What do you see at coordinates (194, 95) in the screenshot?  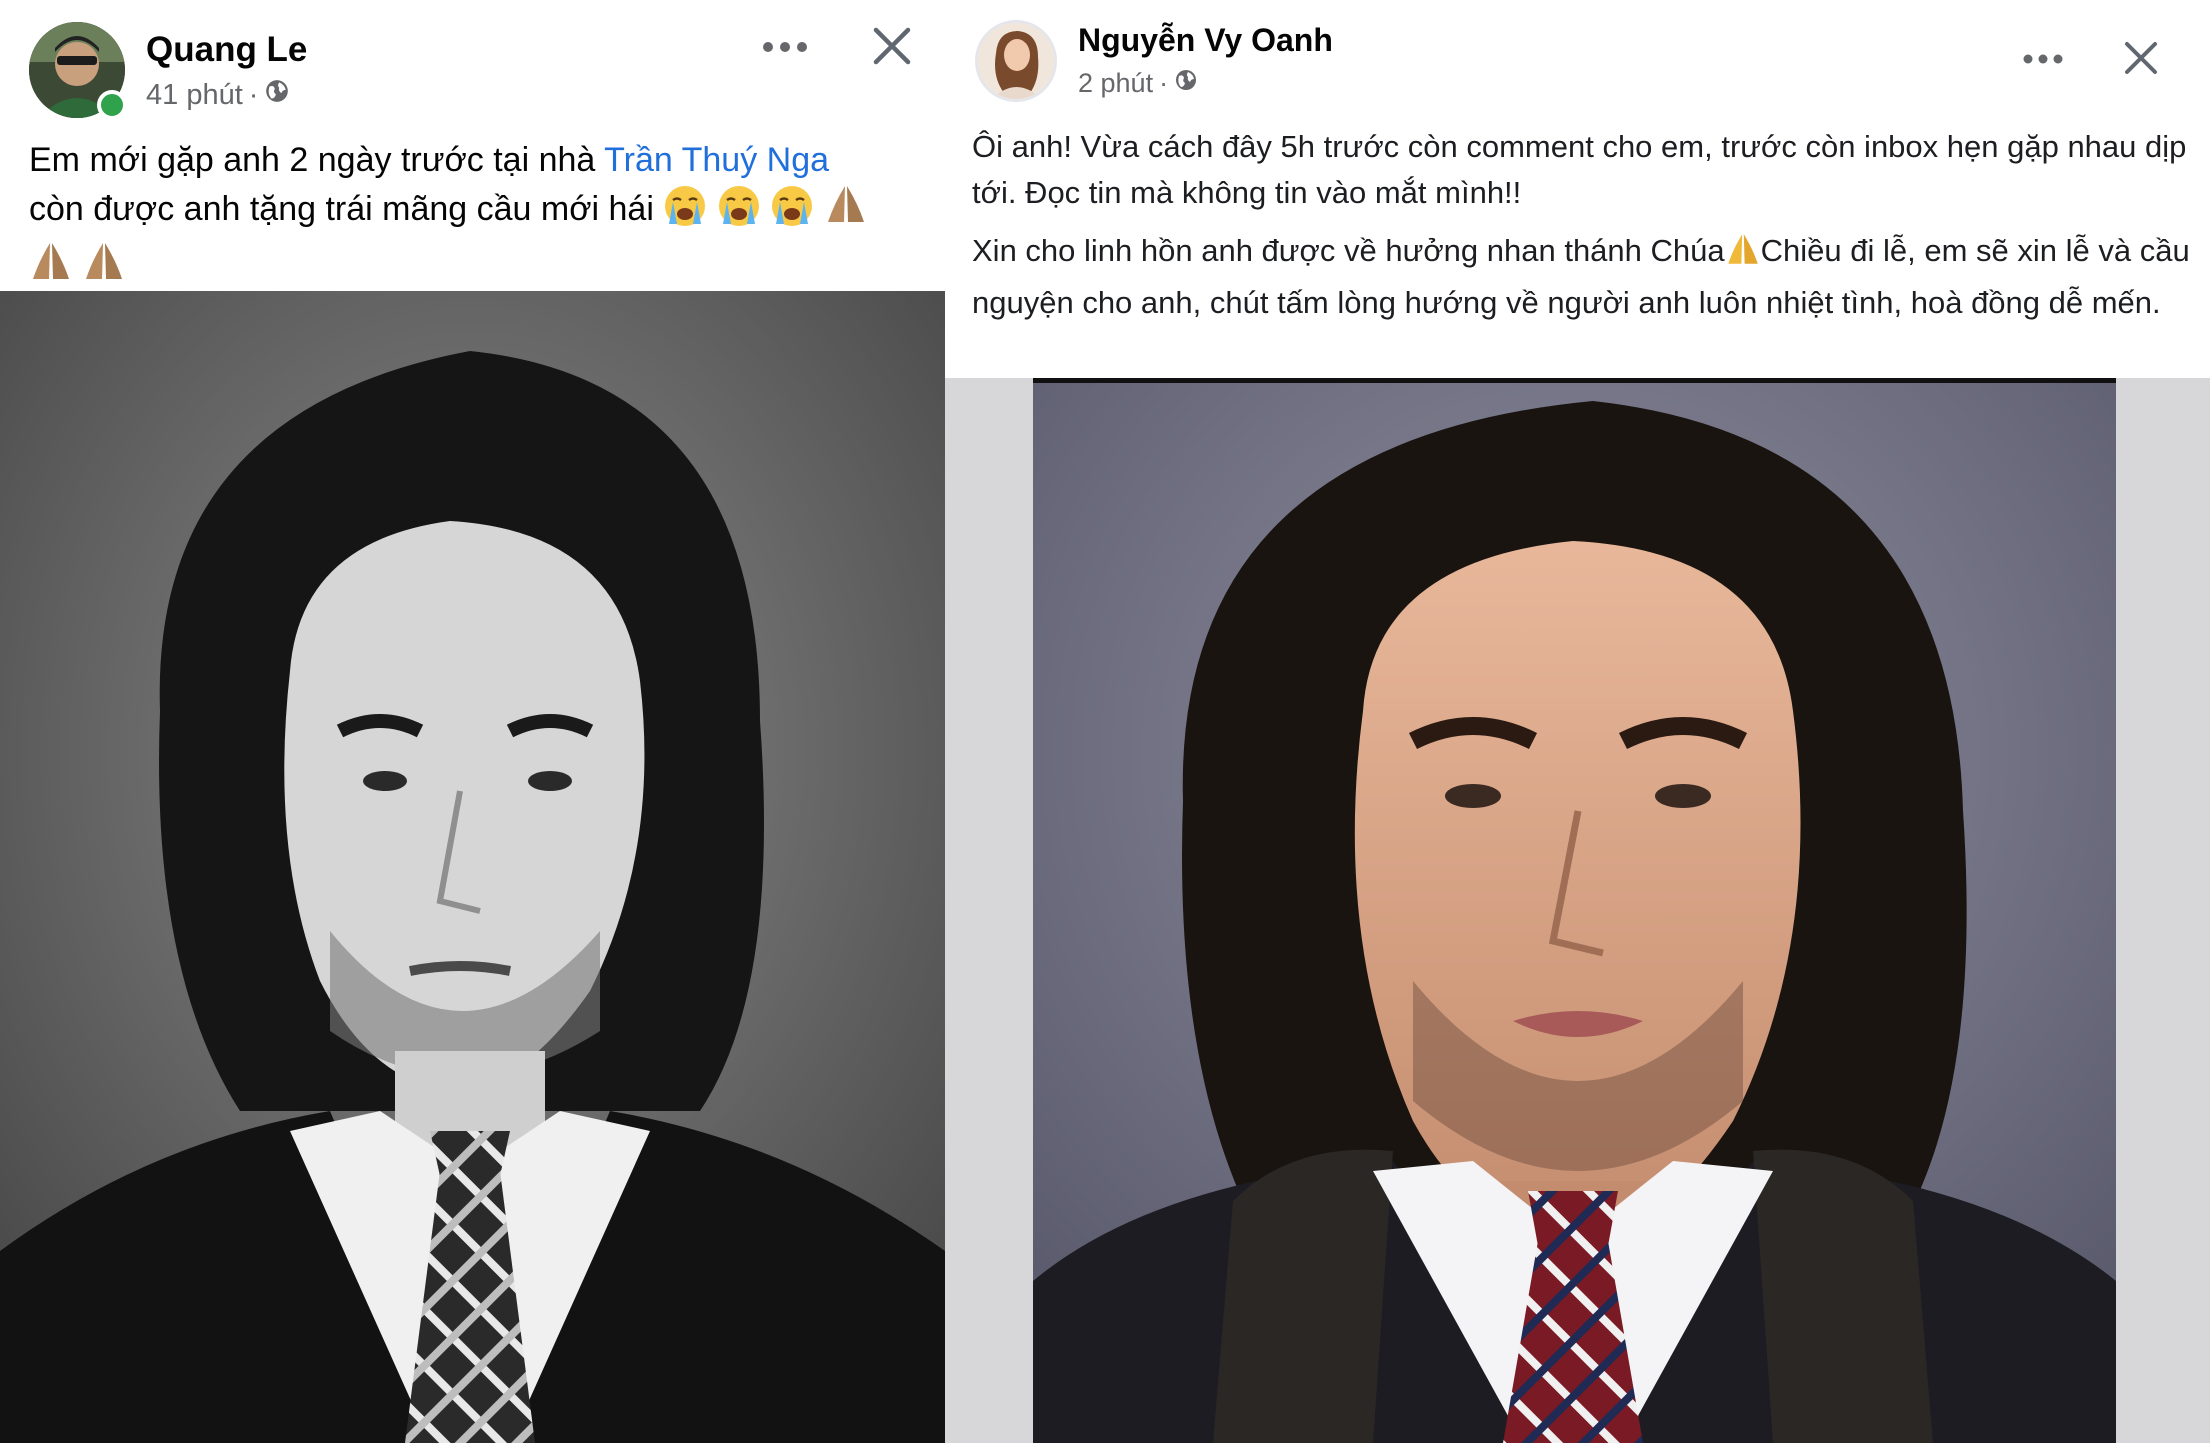 I see `post-time: 41 phút` at bounding box center [194, 95].